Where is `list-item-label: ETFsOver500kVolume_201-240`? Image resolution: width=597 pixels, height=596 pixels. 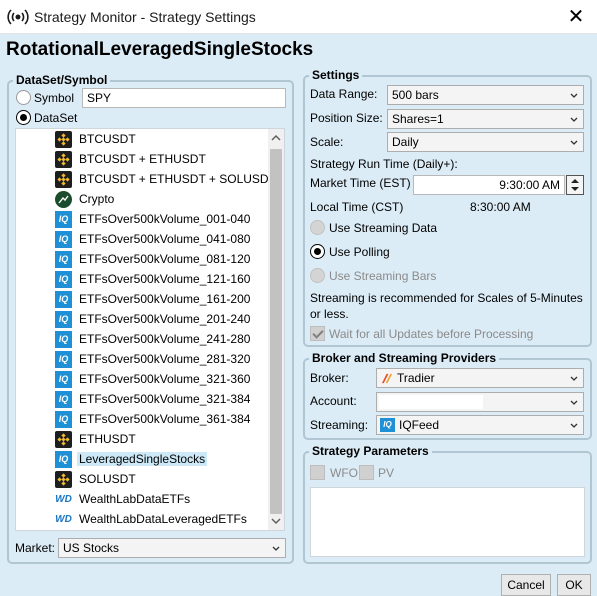 list-item-label: ETFsOver500kVolume_201-240 is located at coordinates (165, 319).